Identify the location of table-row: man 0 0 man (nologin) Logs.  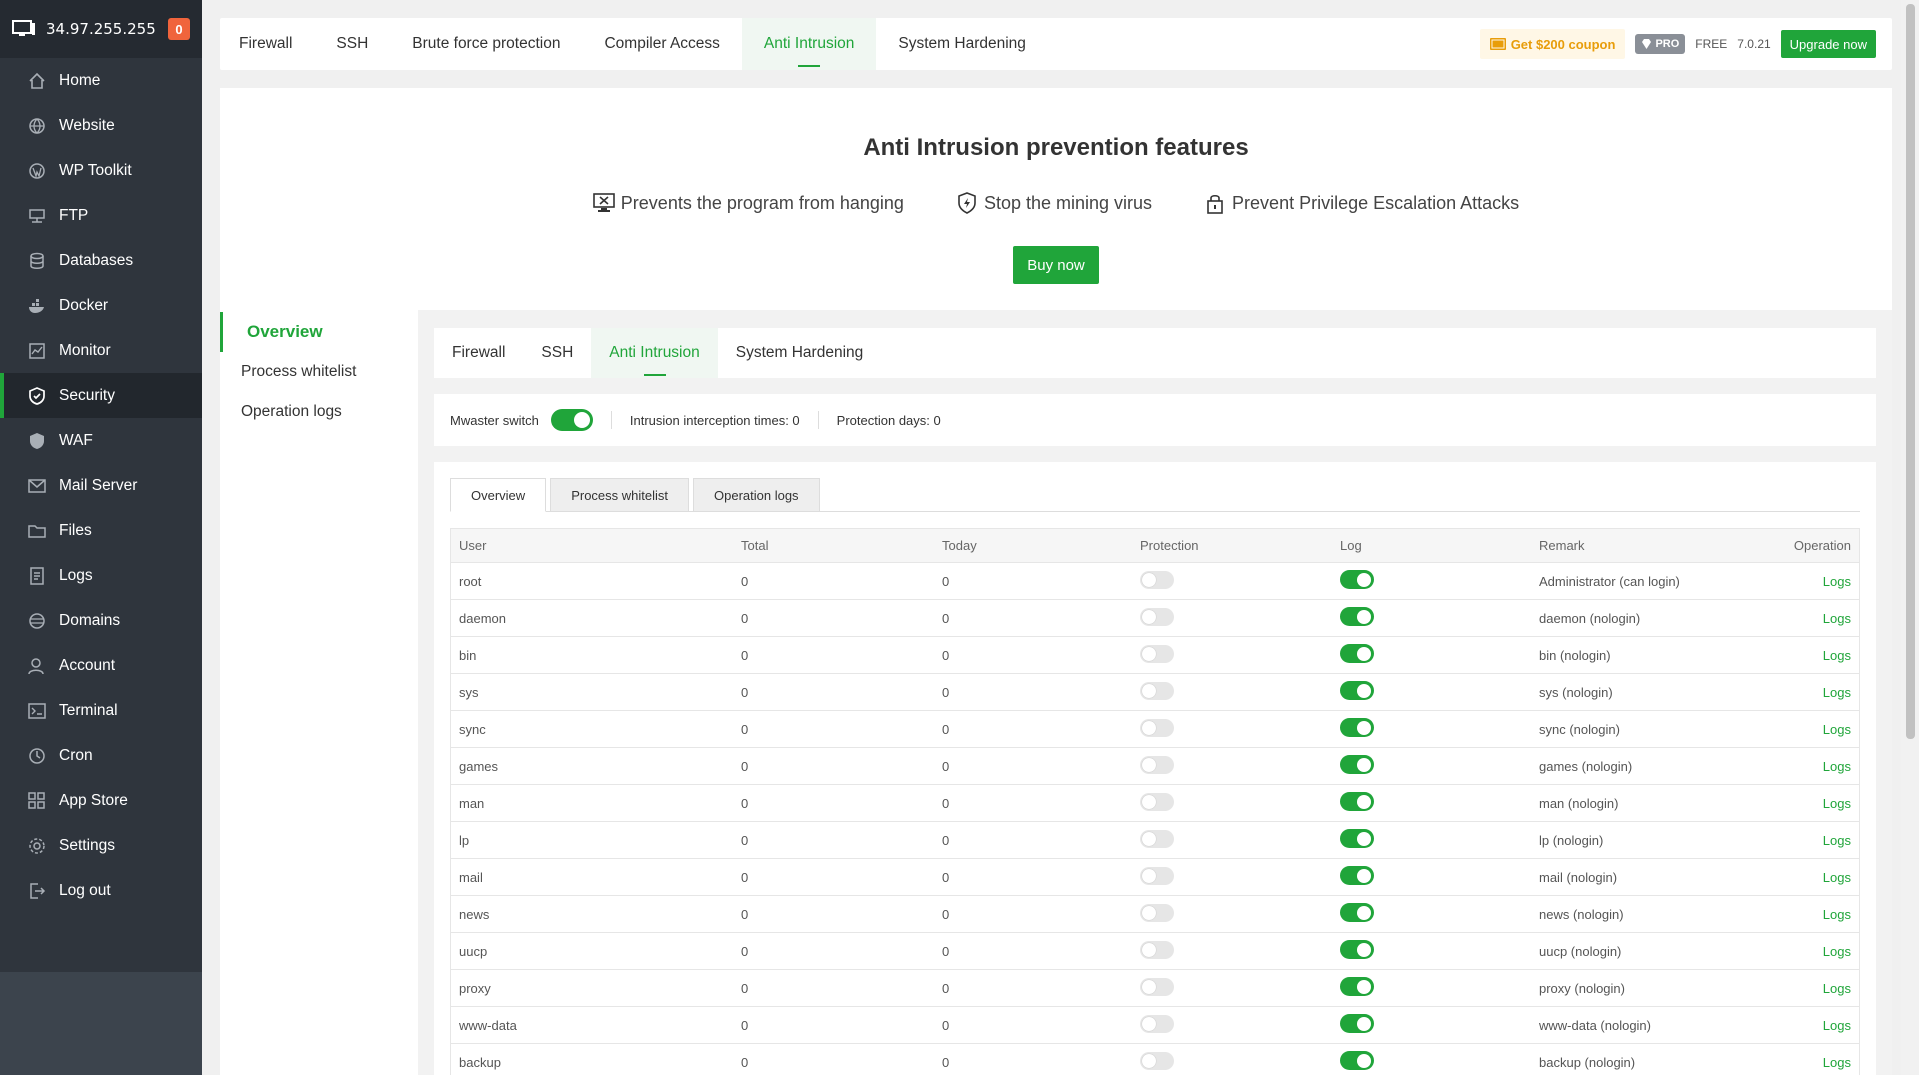
(1155, 803).